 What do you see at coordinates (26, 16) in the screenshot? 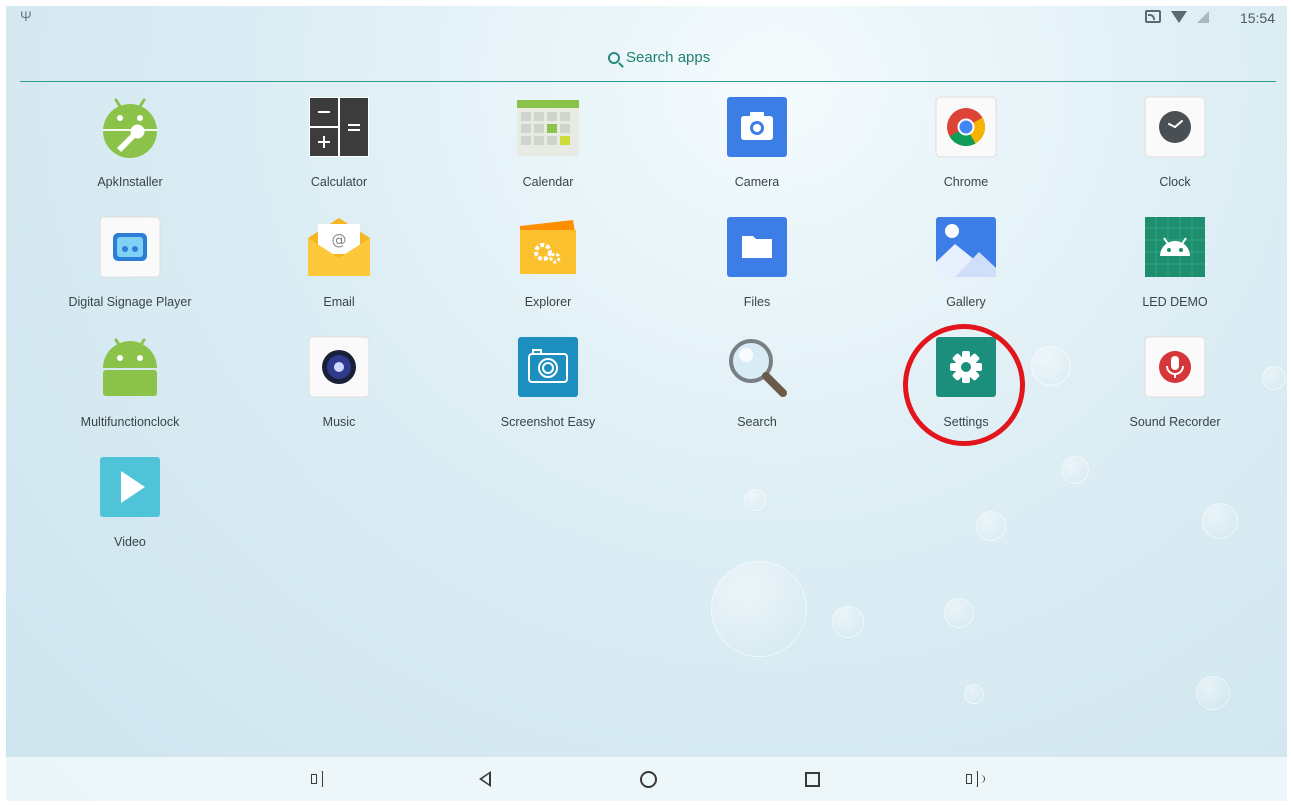
I see `usb-icon: Ψ` at bounding box center [26, 16].